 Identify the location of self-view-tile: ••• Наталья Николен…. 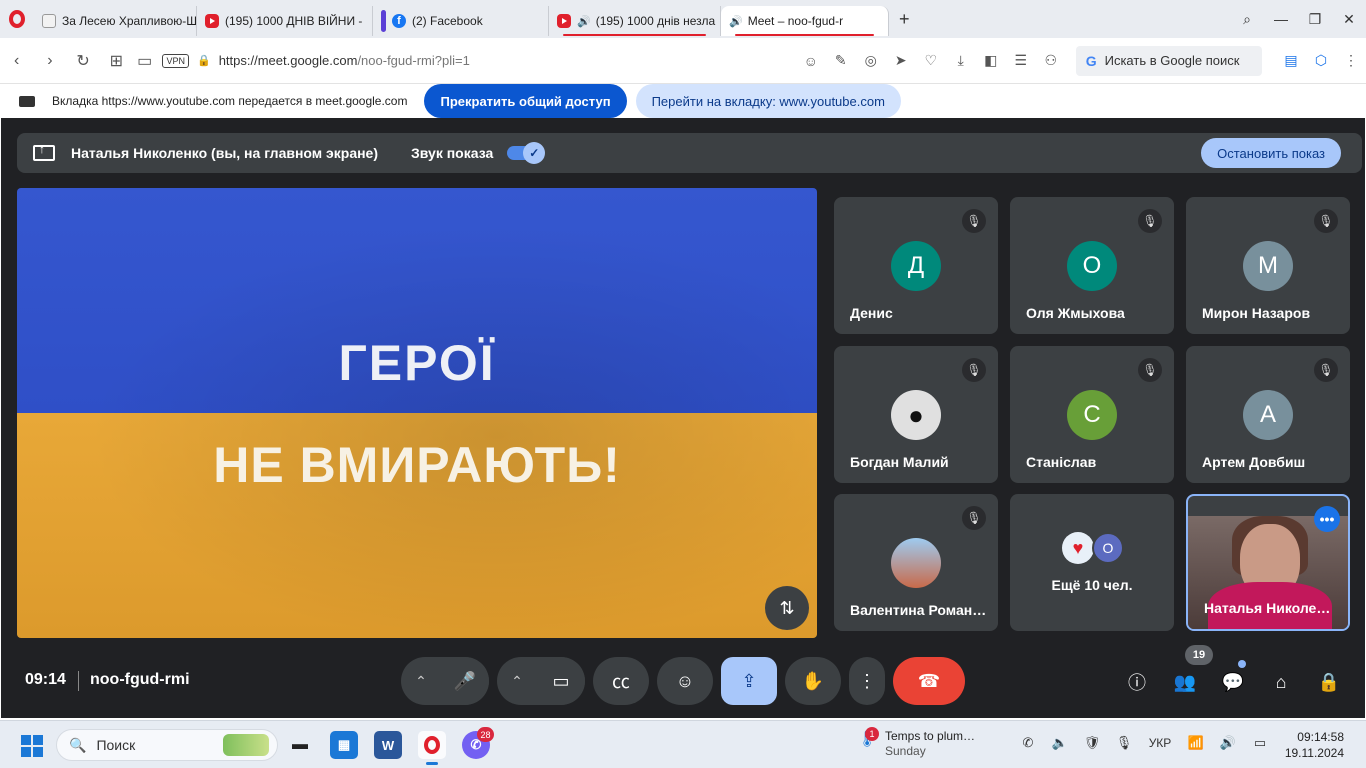
(1268, 562).